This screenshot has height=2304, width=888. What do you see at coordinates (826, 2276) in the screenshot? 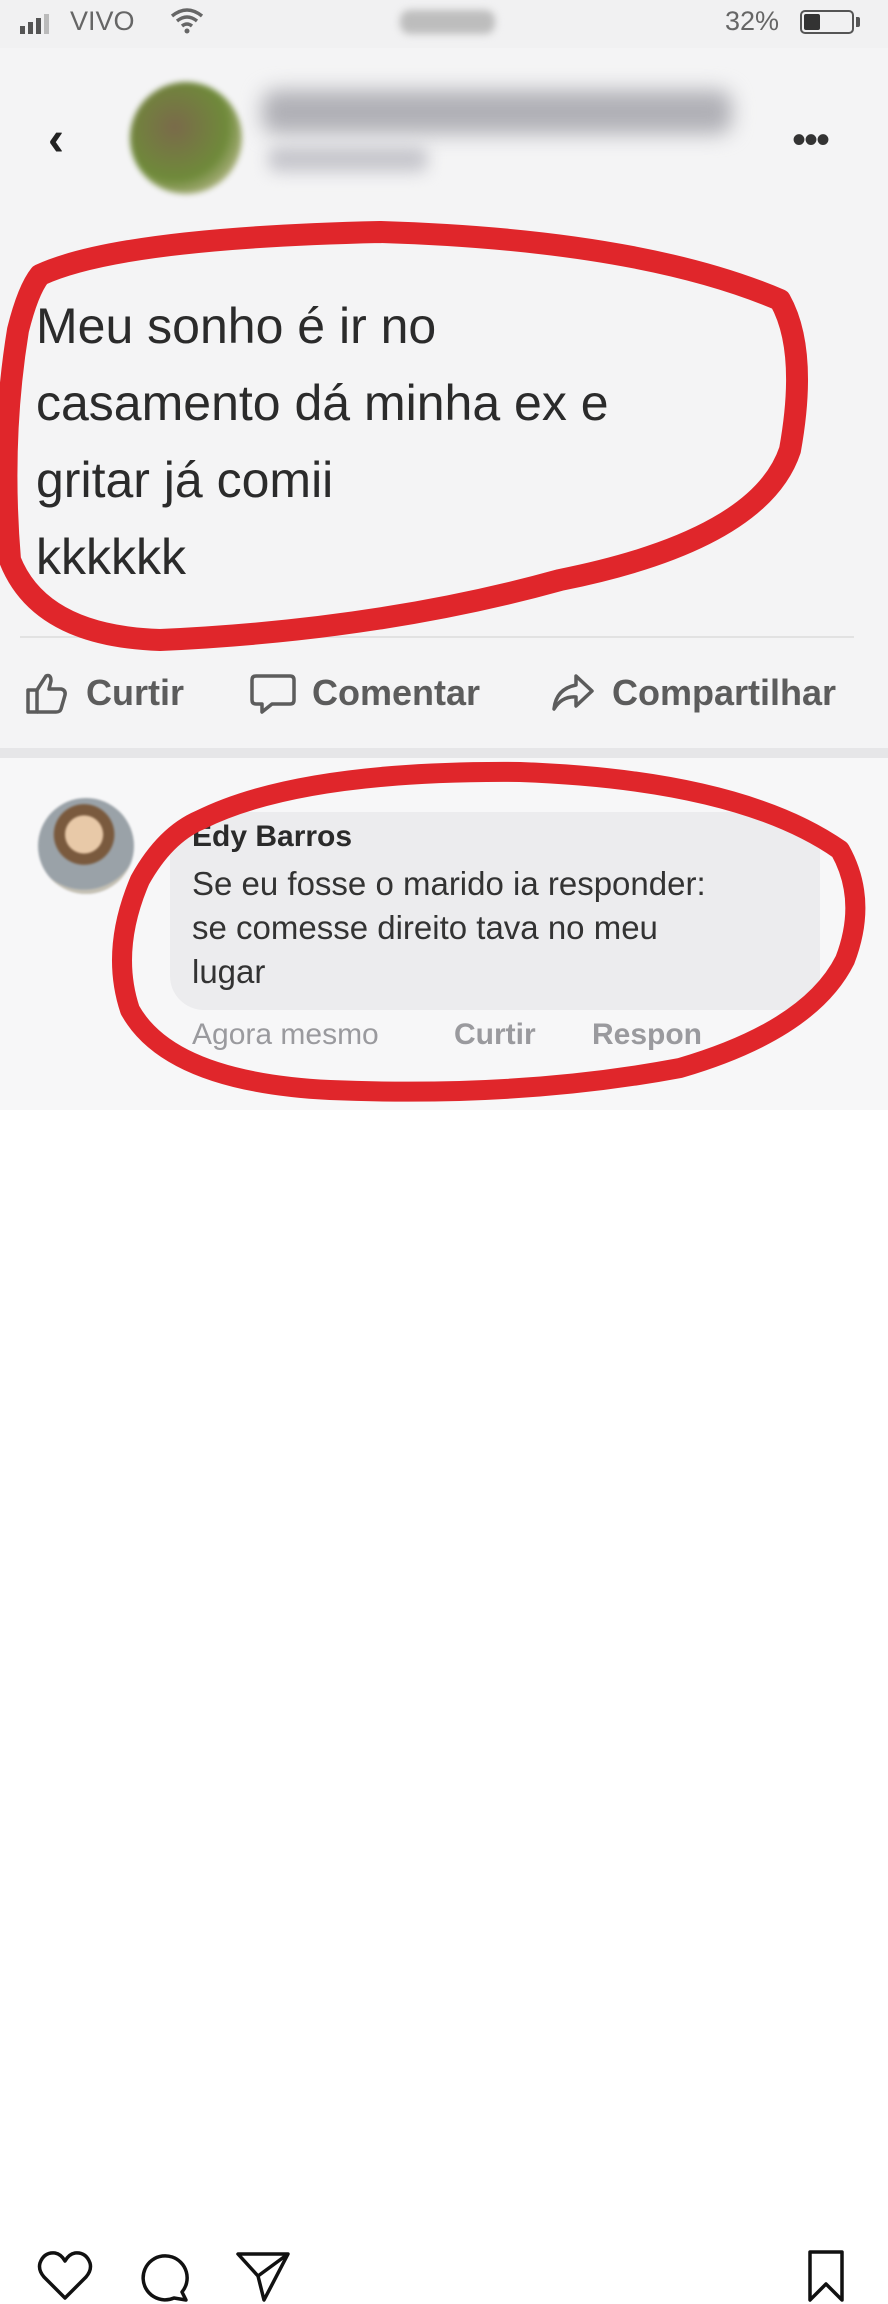
I see `bookmark-icon` at bounding box center [826, 2276].